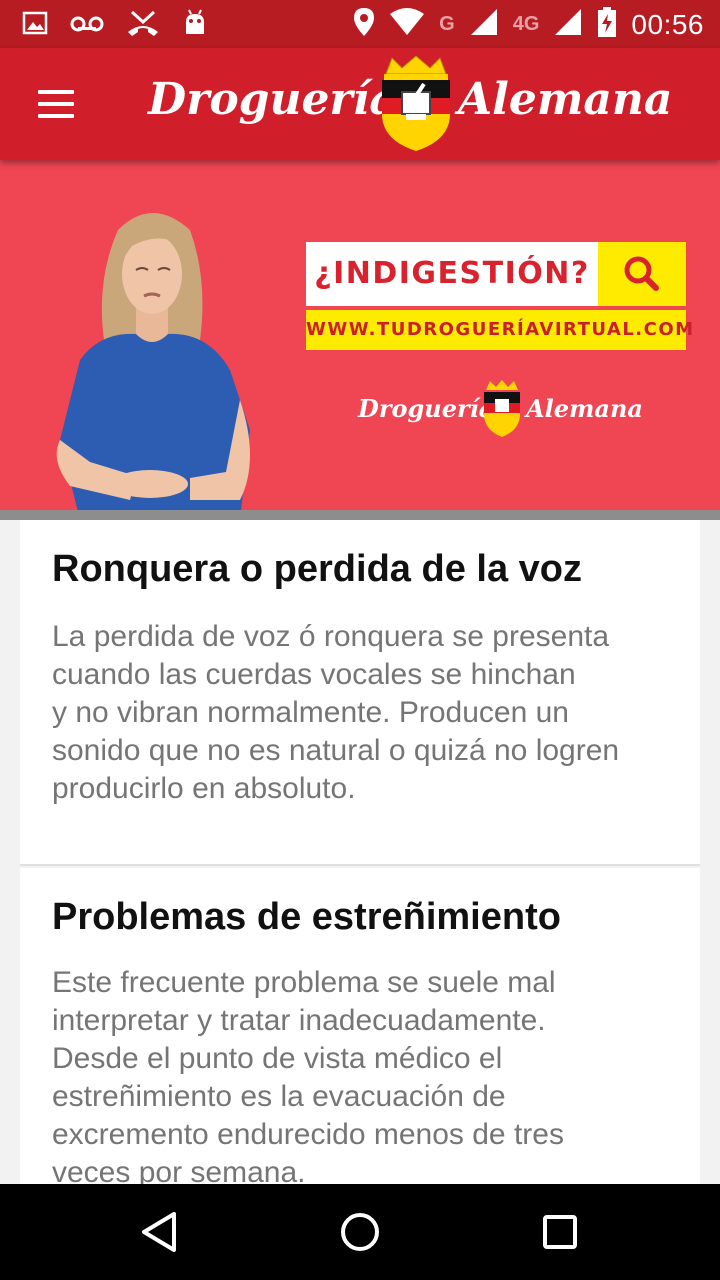 The height and width of the screenshot is (1280, 720). I want to click on recents-button, so click(560, 1232).